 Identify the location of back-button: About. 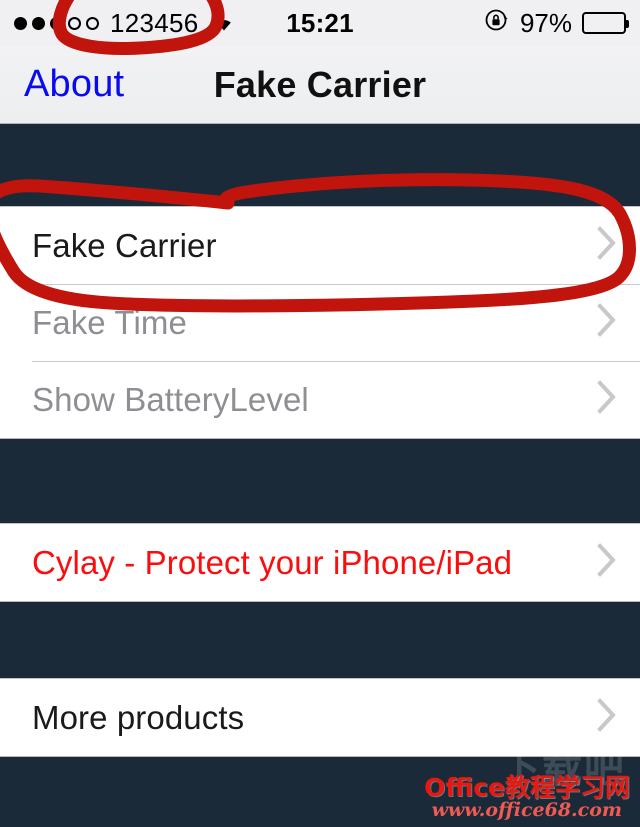
(62, 84).